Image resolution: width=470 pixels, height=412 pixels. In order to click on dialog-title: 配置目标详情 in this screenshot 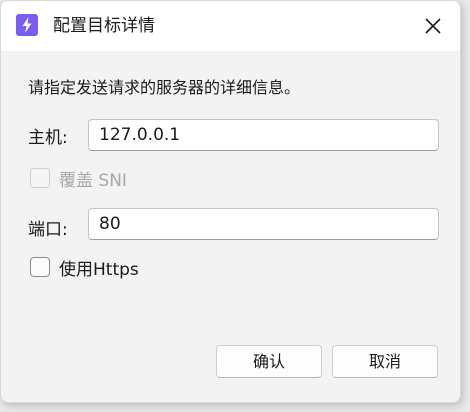, I will do `click(104, 26)`.